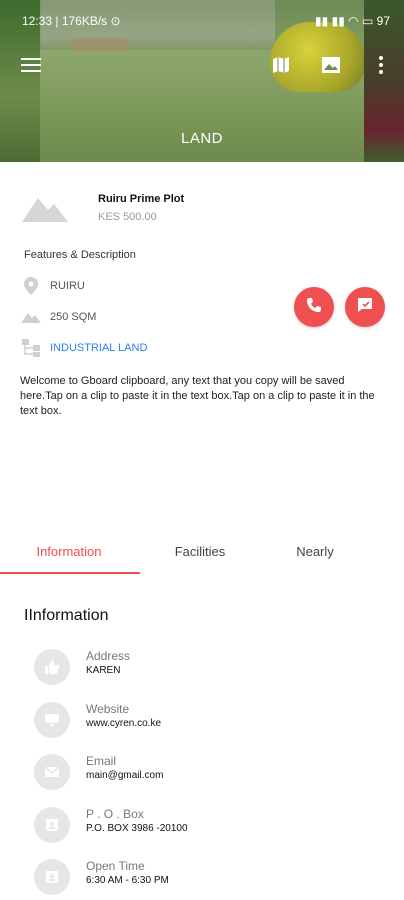  I want to click on information-heading: IInformation, so click(66, 615).